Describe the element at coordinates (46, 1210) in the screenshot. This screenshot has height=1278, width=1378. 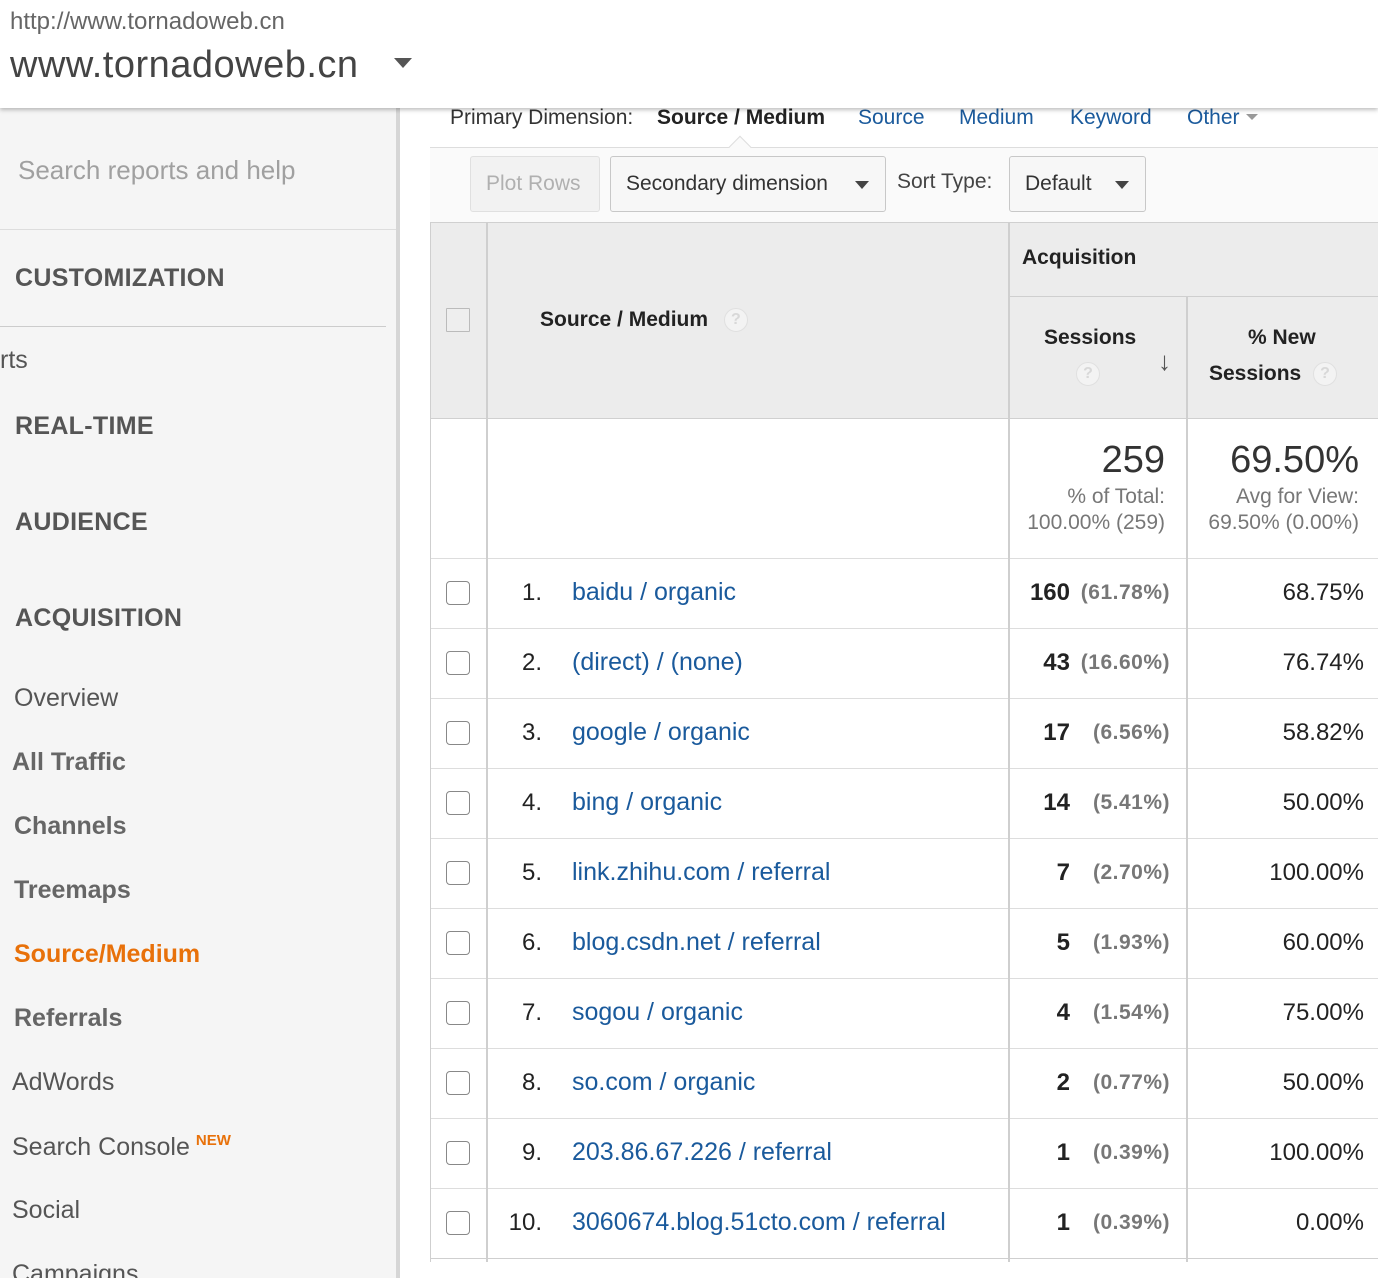
I see `sidebar-item-social: Social` at that location.